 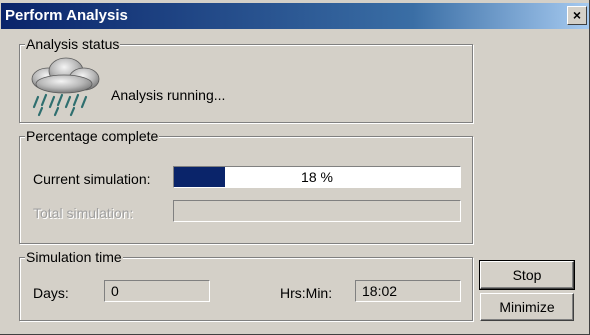 I want to click on hrs-min-label: Hrs:Min:, so click(x=306, y=293).